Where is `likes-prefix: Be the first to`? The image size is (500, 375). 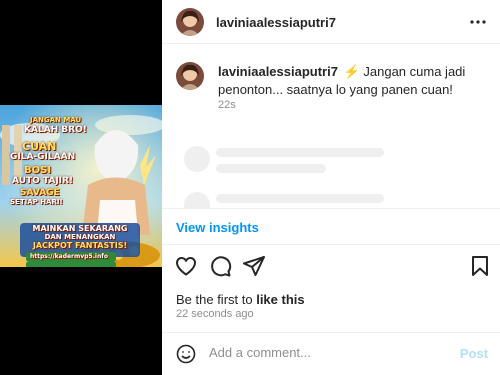 likes-prefix: Be the first to is located at coordinates (216, 299).